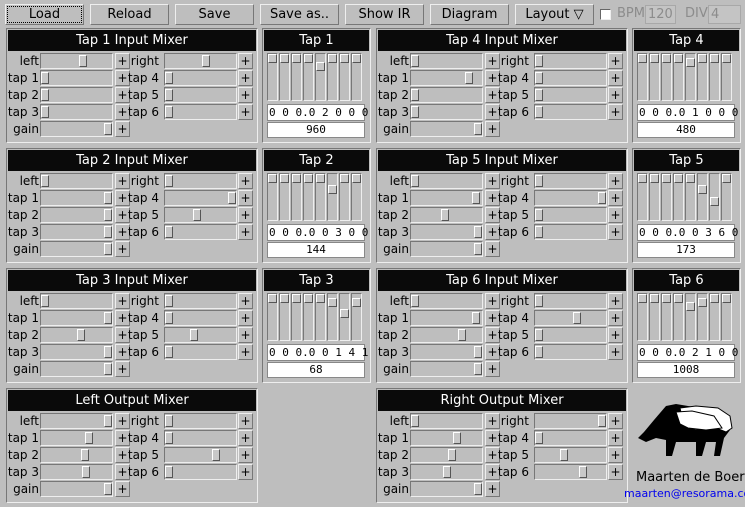 The height and width of the screenshot is (507, 745). What do you see at coordinates (317, 232) in the screenshot?
I see `delay-digits-field: 0 0 0.0 0 3 0 0` at bounding box center [317, 232].